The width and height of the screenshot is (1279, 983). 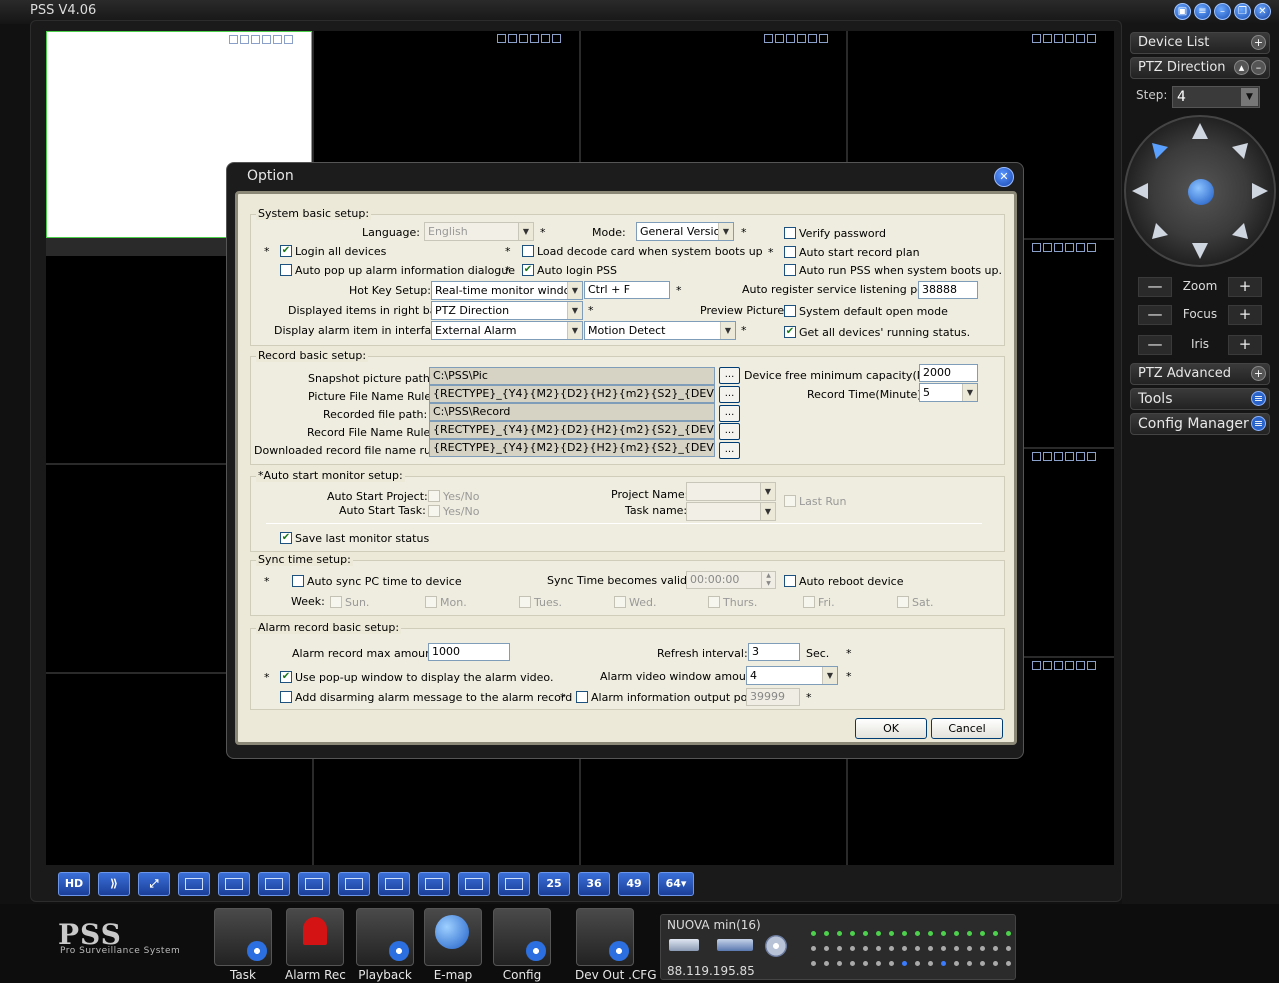 I want to click on device-list-header: Device List +, so click(x=1200, y=43).